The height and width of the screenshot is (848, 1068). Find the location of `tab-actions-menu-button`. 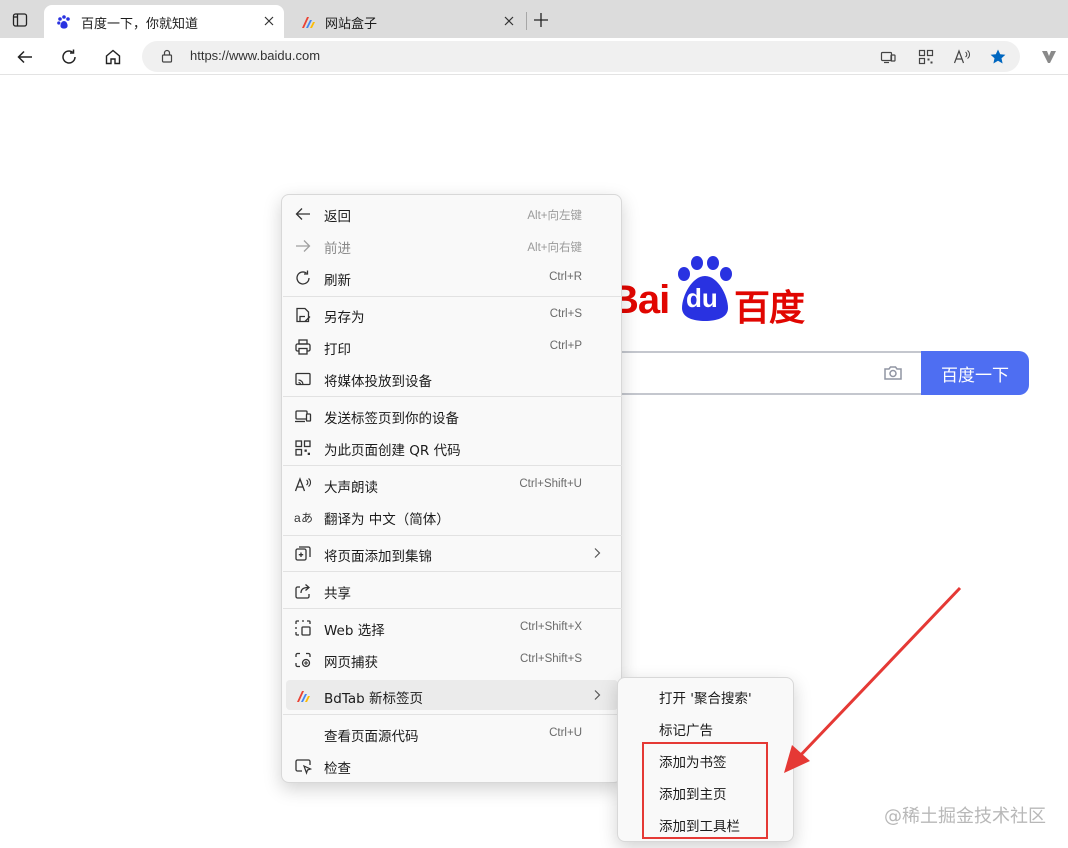

tab-actions-menu-button is located at coordinates (20, 20).